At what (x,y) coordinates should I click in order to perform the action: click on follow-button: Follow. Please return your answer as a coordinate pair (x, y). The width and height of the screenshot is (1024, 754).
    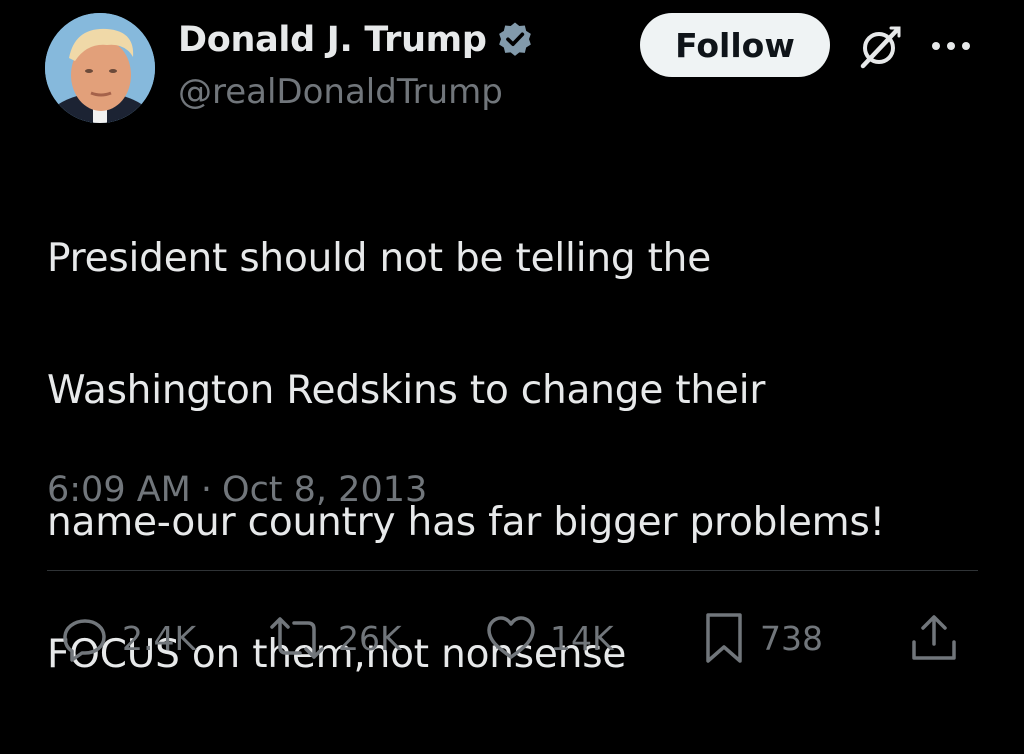
    Looking at the image, I should click on (735, 45).